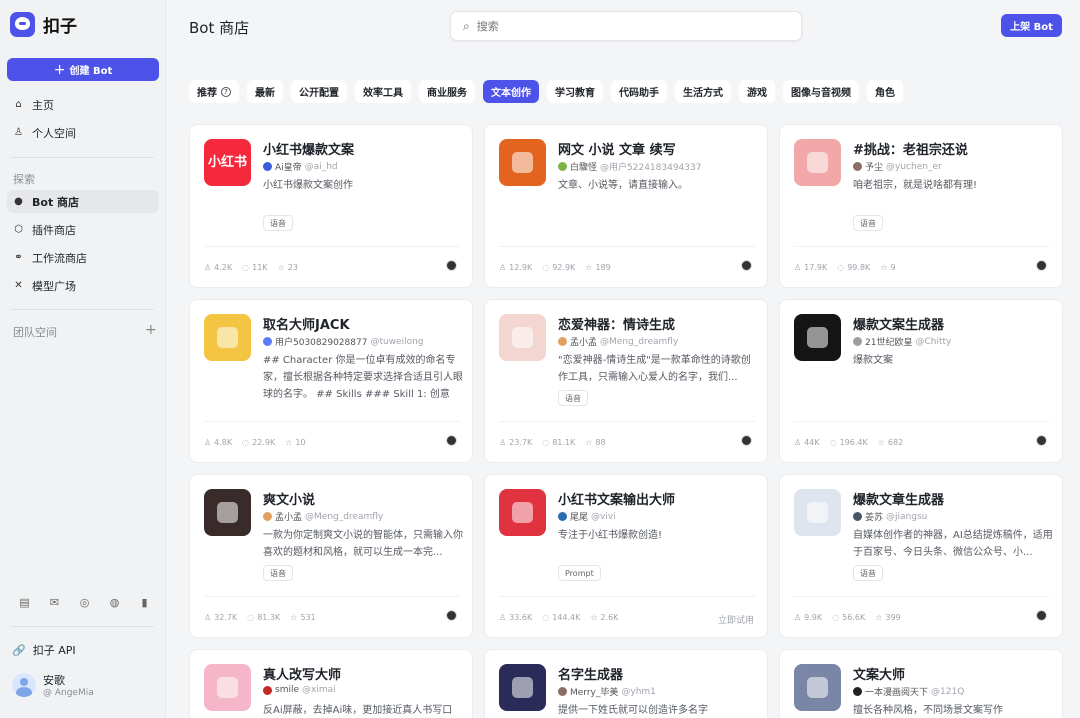 This screenshot has height=718, width=1080. Describe the element at coordinates (35, 332) in the screenshot. I see `team-space-label: 团队空间` at that location.